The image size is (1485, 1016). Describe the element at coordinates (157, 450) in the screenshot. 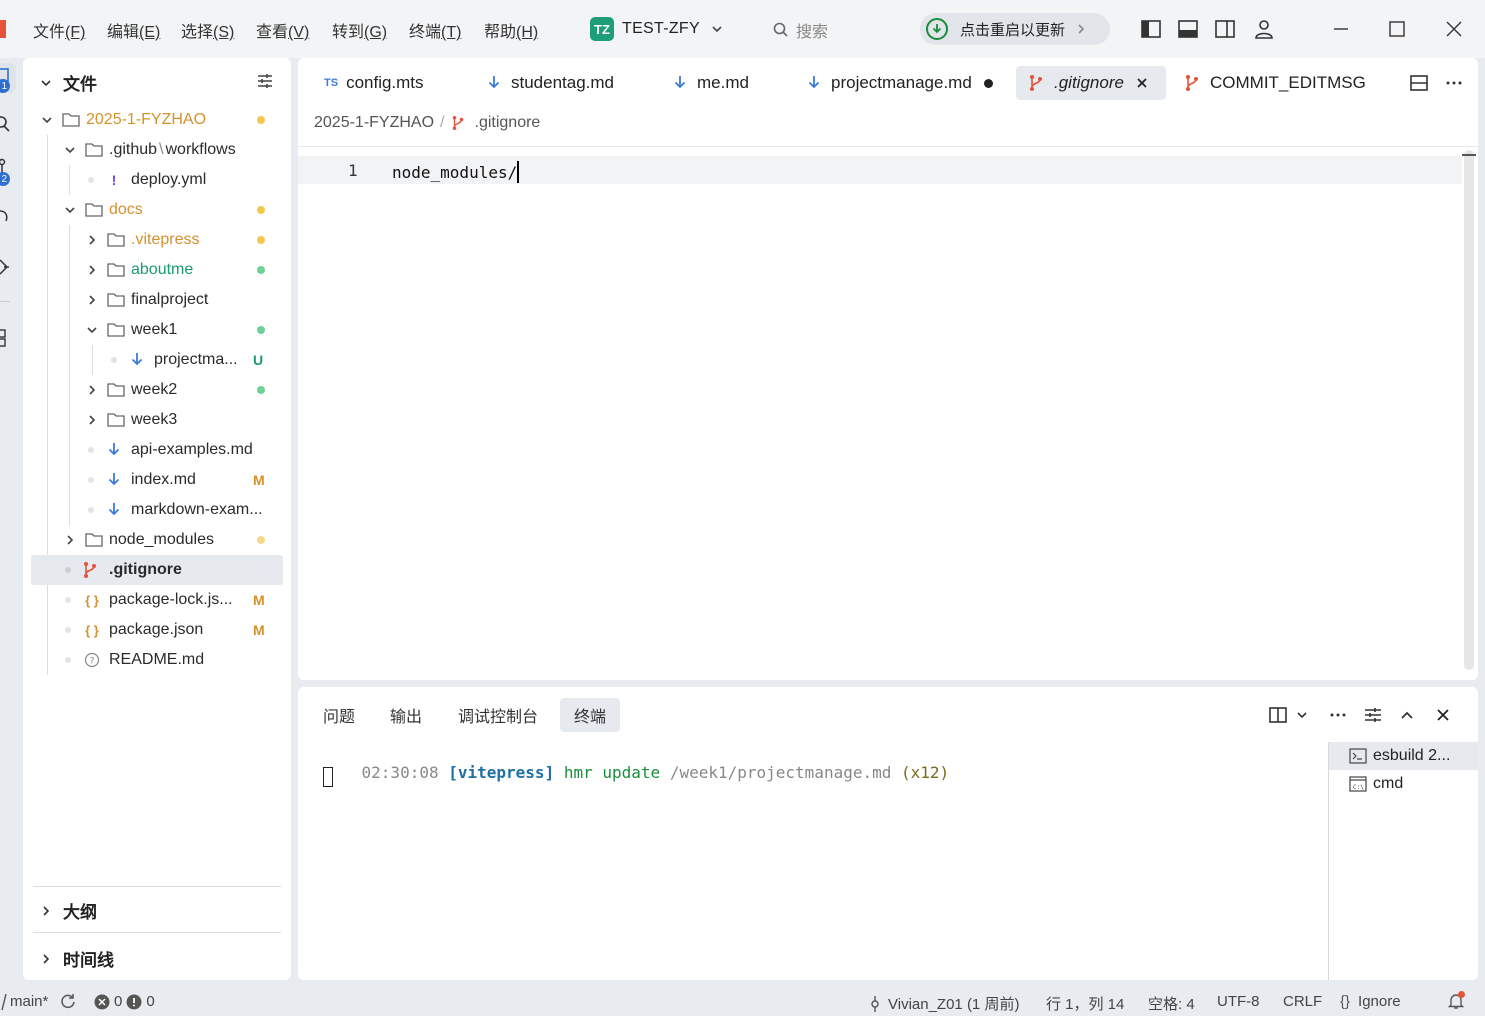

I see `tree-file-api-examples: api-examples.md` at that location.